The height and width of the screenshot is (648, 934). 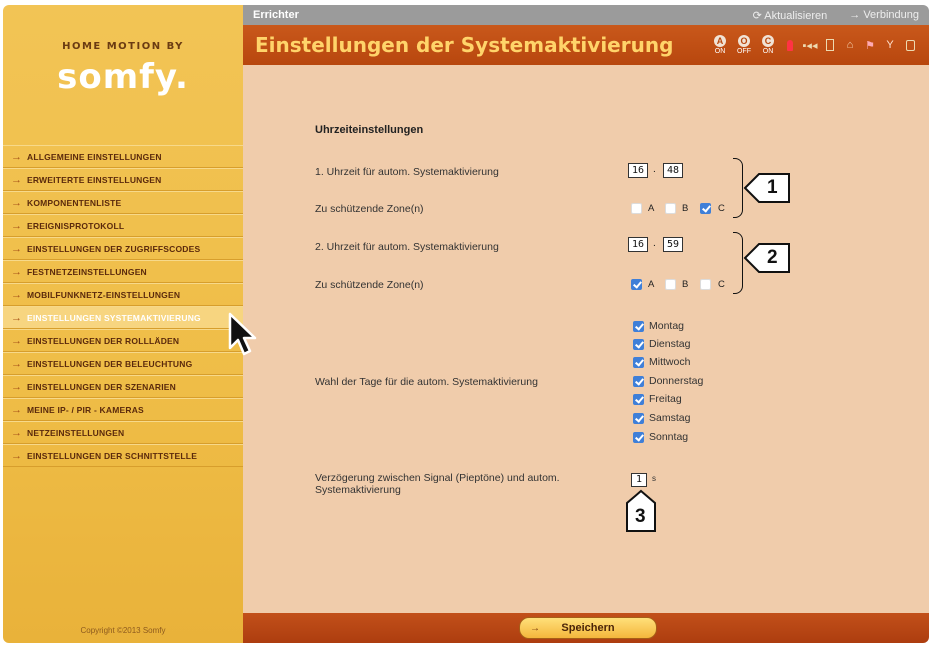 I want to click on day-thursday: Donnerstag, so click(x=668, y=381).